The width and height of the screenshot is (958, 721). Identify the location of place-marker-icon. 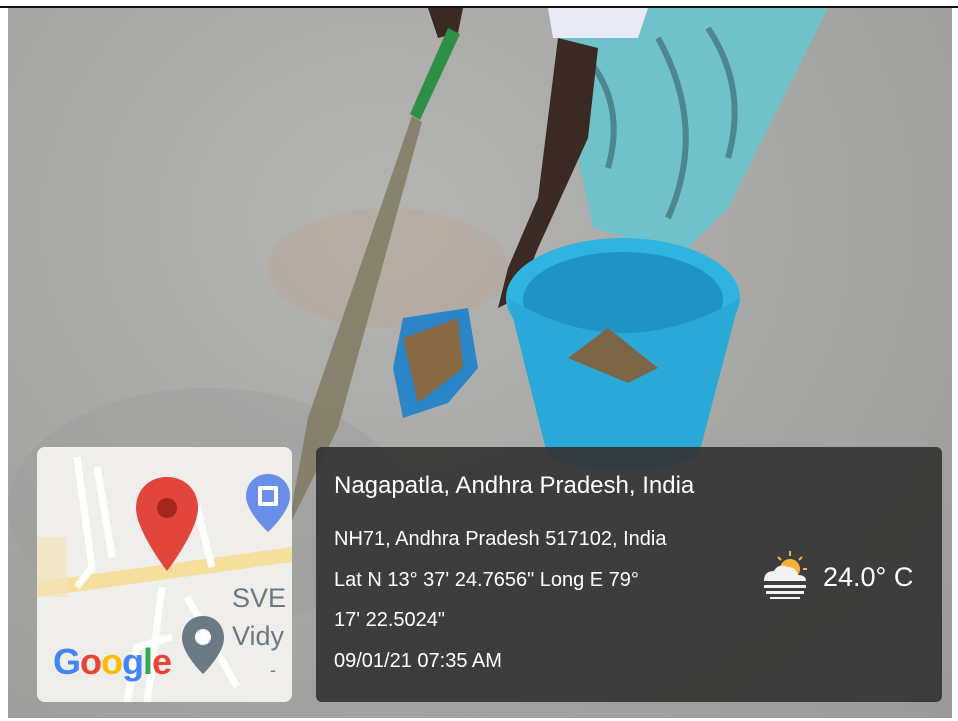
(203, 645).